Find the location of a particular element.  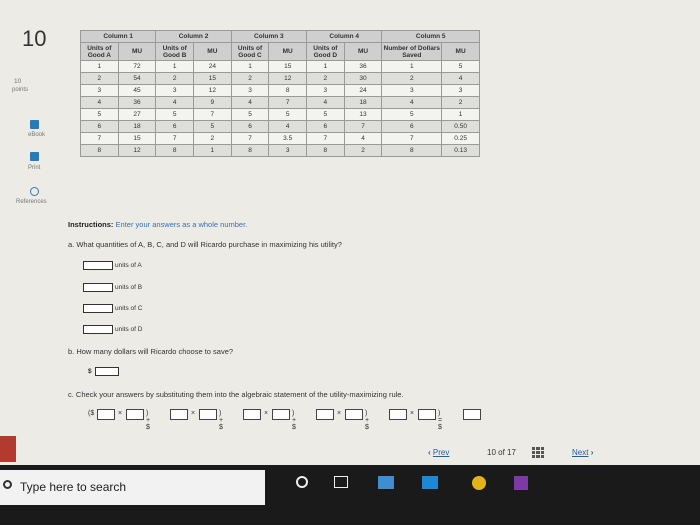

currency-sign: $ is located at coordinates (90, 371).